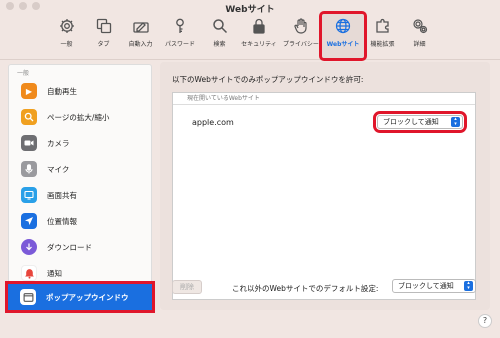  What do you see at coordinates (28, 297) in the screenshot?
I see `popup-window-icon` at bounding box center [28, 297].